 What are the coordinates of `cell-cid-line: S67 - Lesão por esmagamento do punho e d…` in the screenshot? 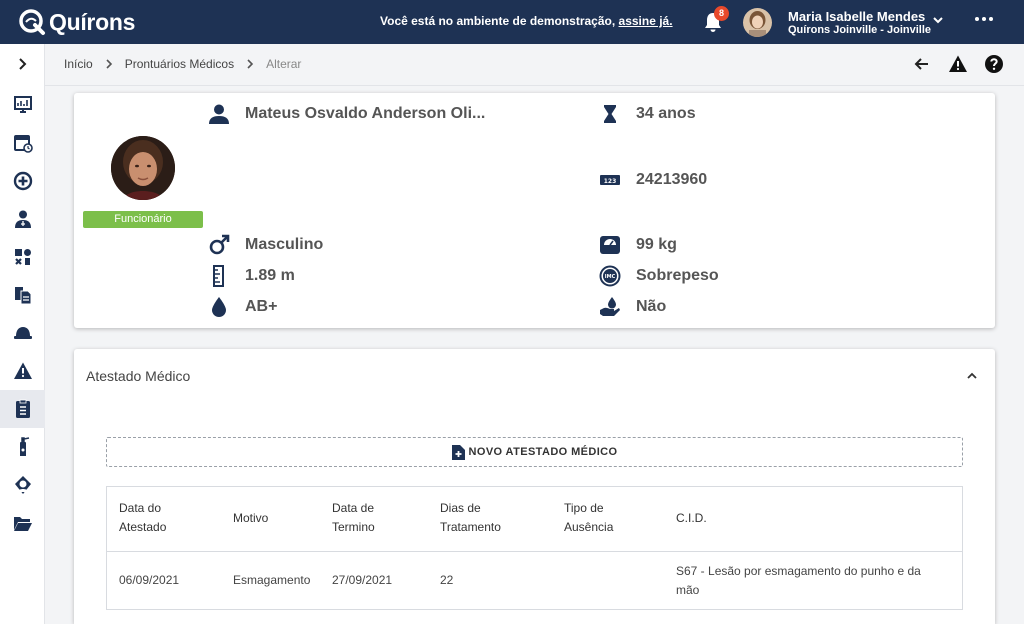 It's located at (798, 571).